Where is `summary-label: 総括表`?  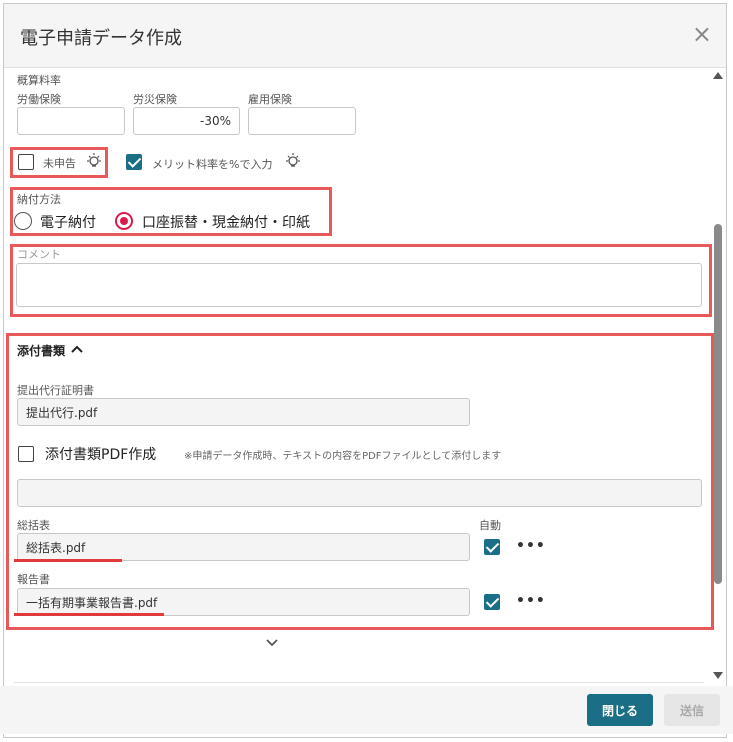
summary-label: 総括表 is located at coordinates (33, 525).